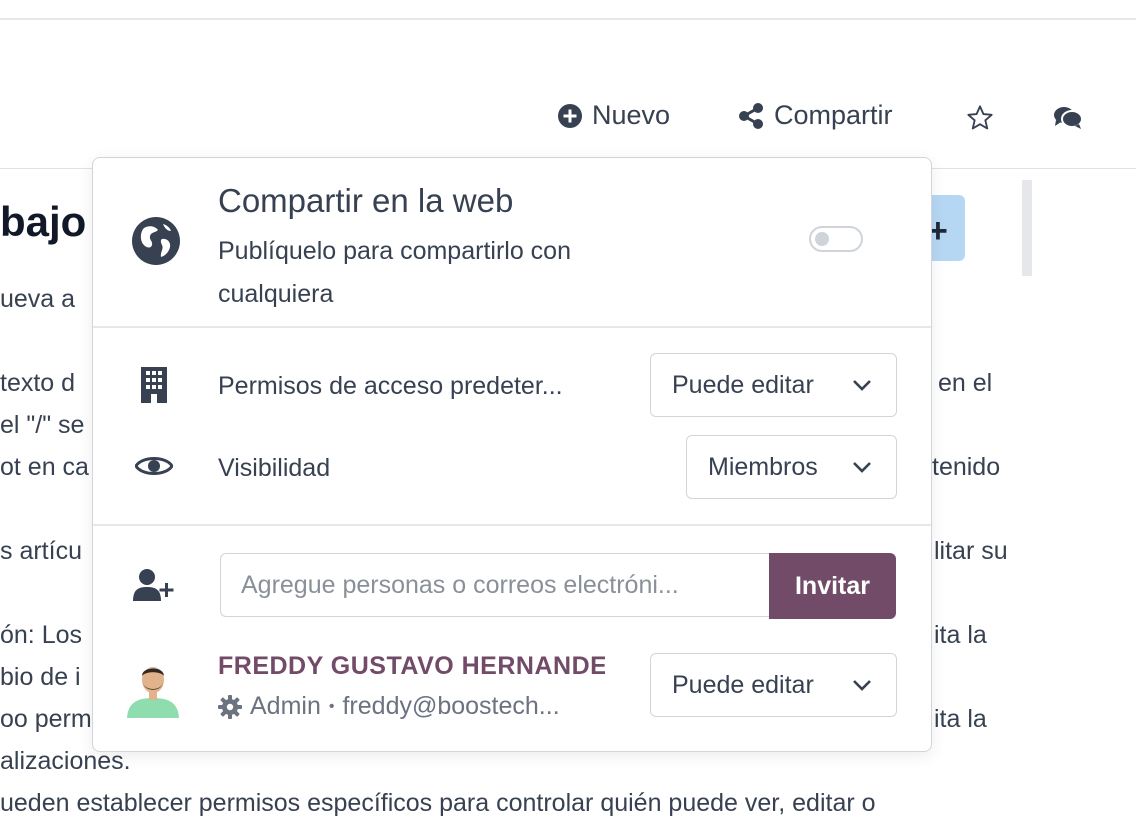 The height and width of the screenshot is (824, 1136). Describe the element at coordinates (41, 551) in the screenshot. I see `article-text-line: s artícu` at that location.